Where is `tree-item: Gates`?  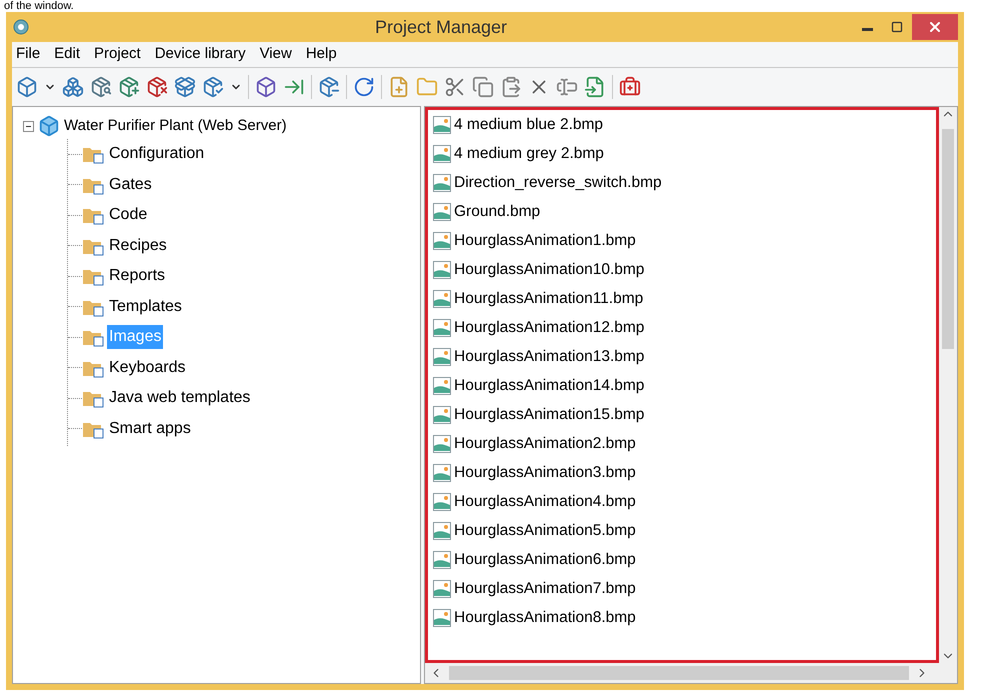 tree-item: Gates is located at coordinates (130, 184).